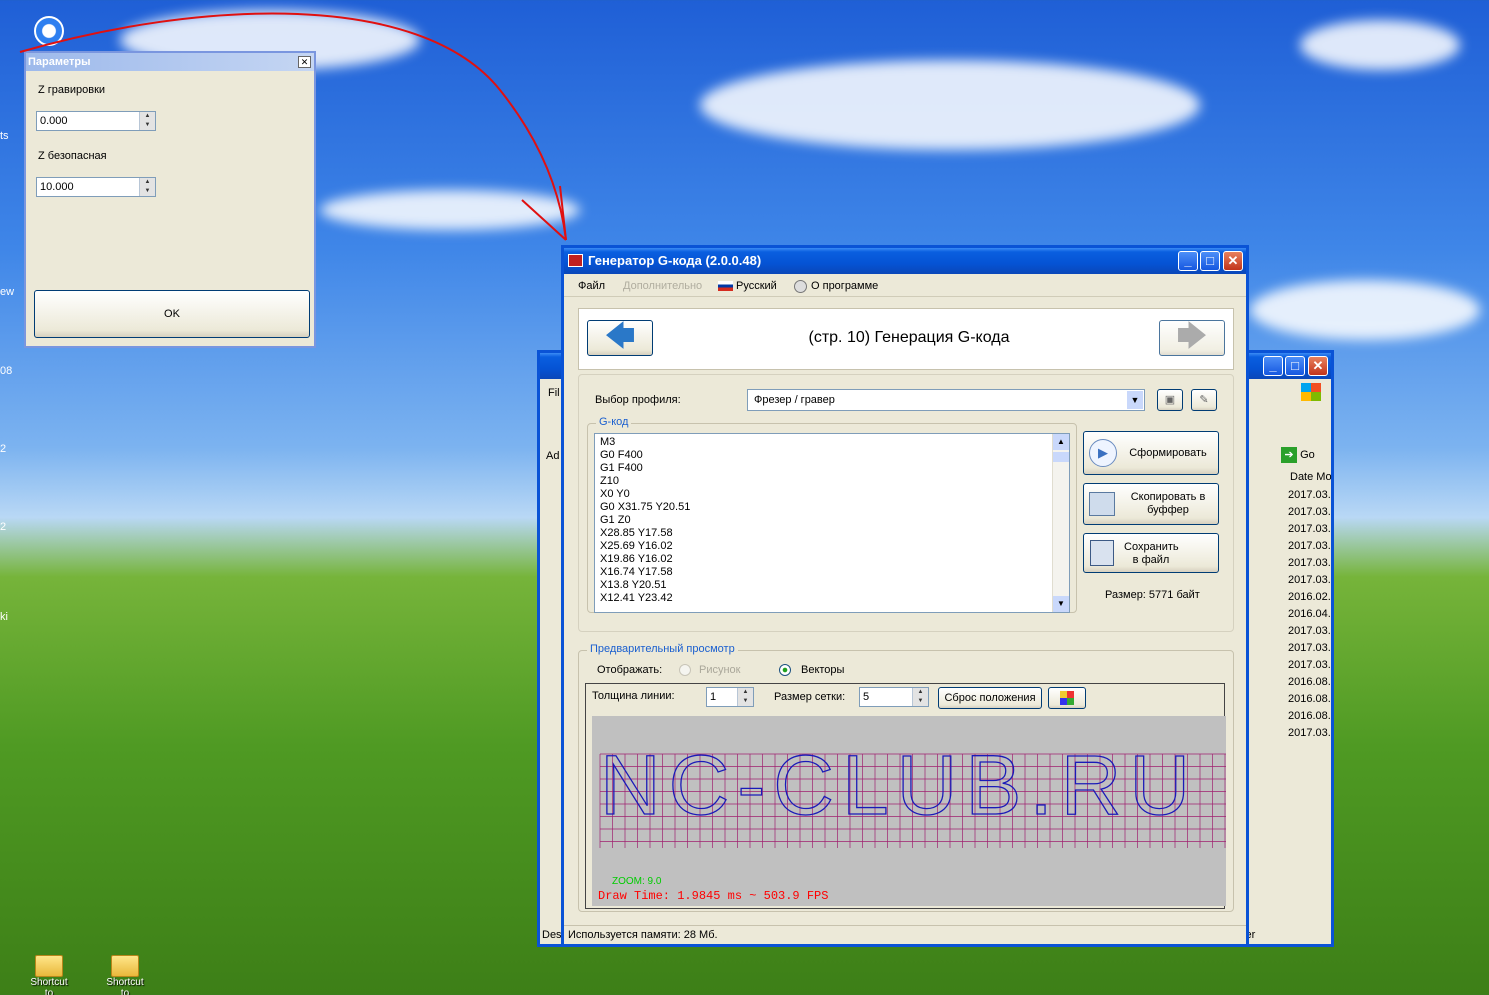 The image size is (1489, 995). What do you see at coordinates (909, 337) in the screenshot?
I see `page-title: (стр. 10) Генерация G-кода` at bounding box center [909, 337].